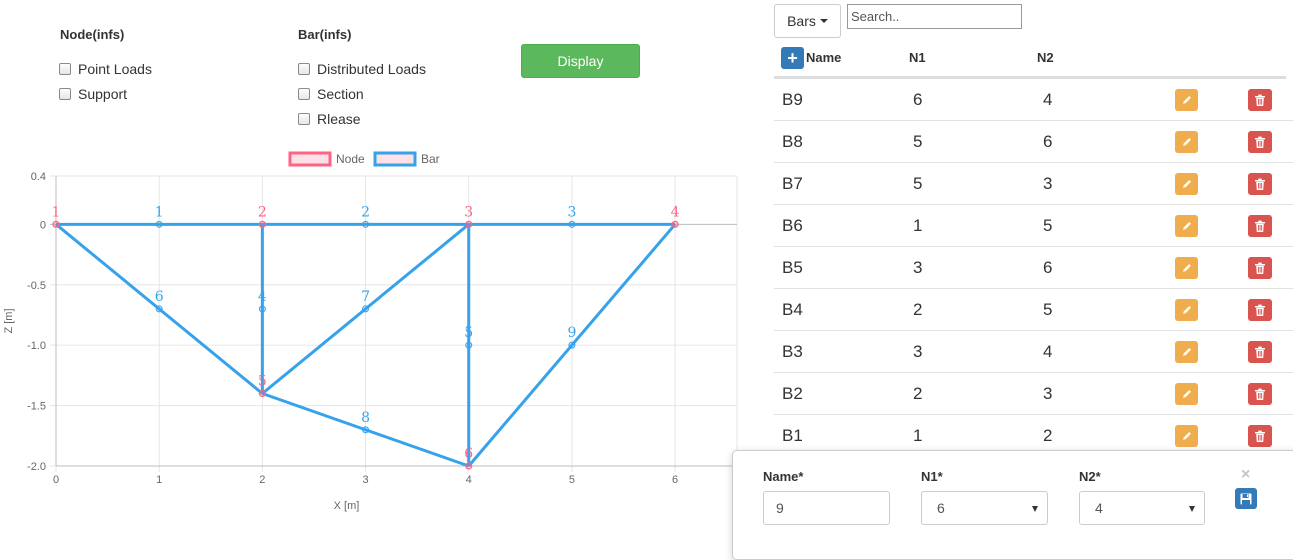  What do you see at coordinates (65, 94) in the screenshot?
I see `support-checkbox` at bounding box center [65, 94].